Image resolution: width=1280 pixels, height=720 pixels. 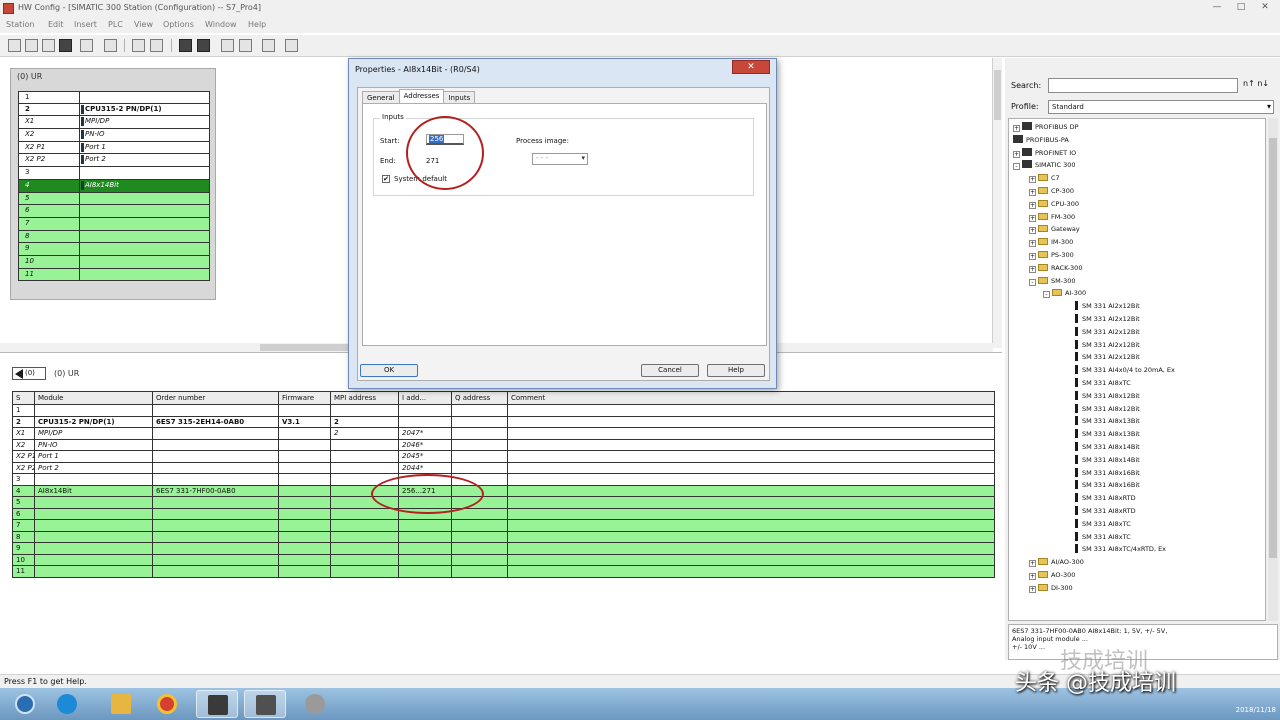 What do you see at coordinates (503, 456) in the screenshot?
I see `table-row: X2 P1 Port 1 2045*` at bounding box center [503, 456].